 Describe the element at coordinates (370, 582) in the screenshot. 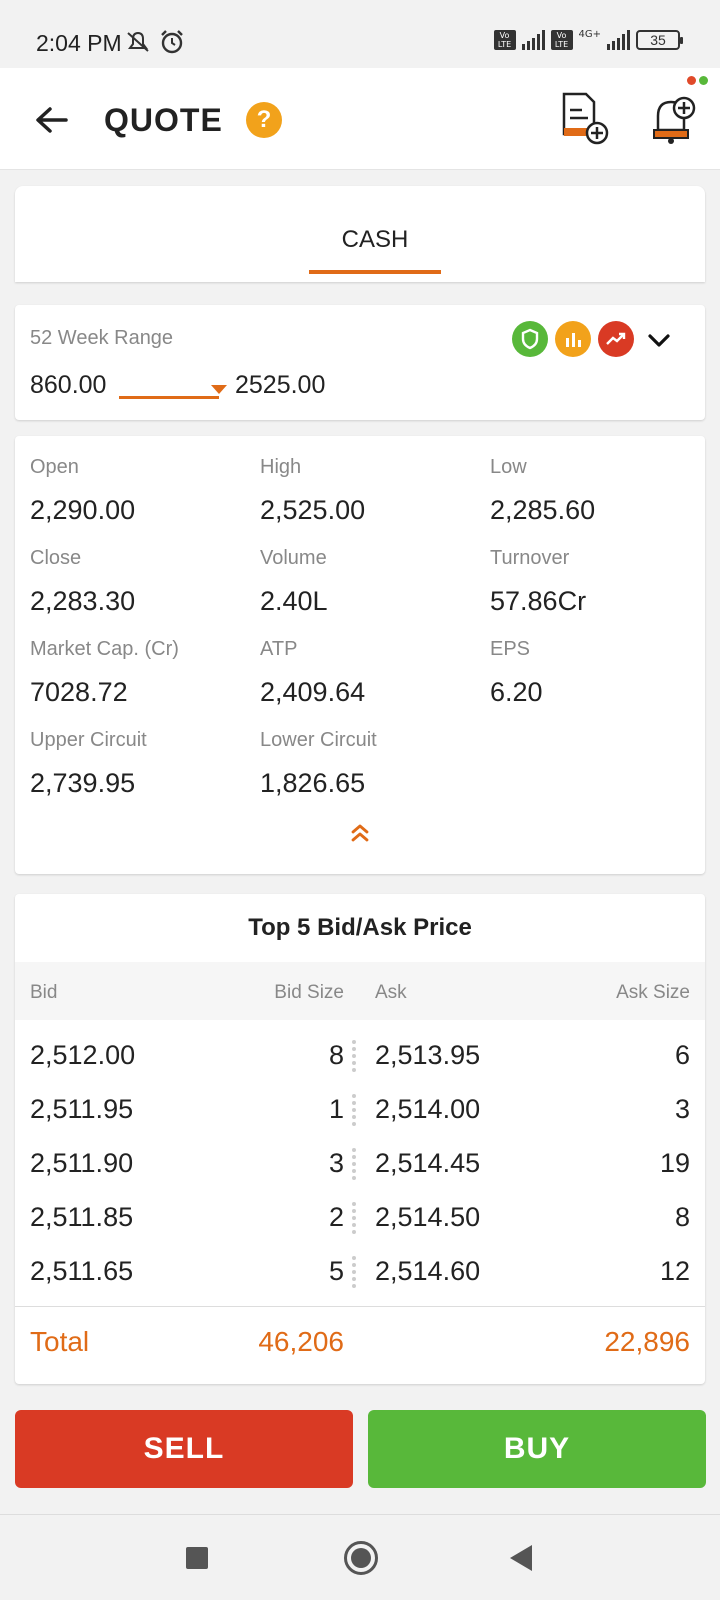

I see `stat-volume: Volume 2.40L` at that location.